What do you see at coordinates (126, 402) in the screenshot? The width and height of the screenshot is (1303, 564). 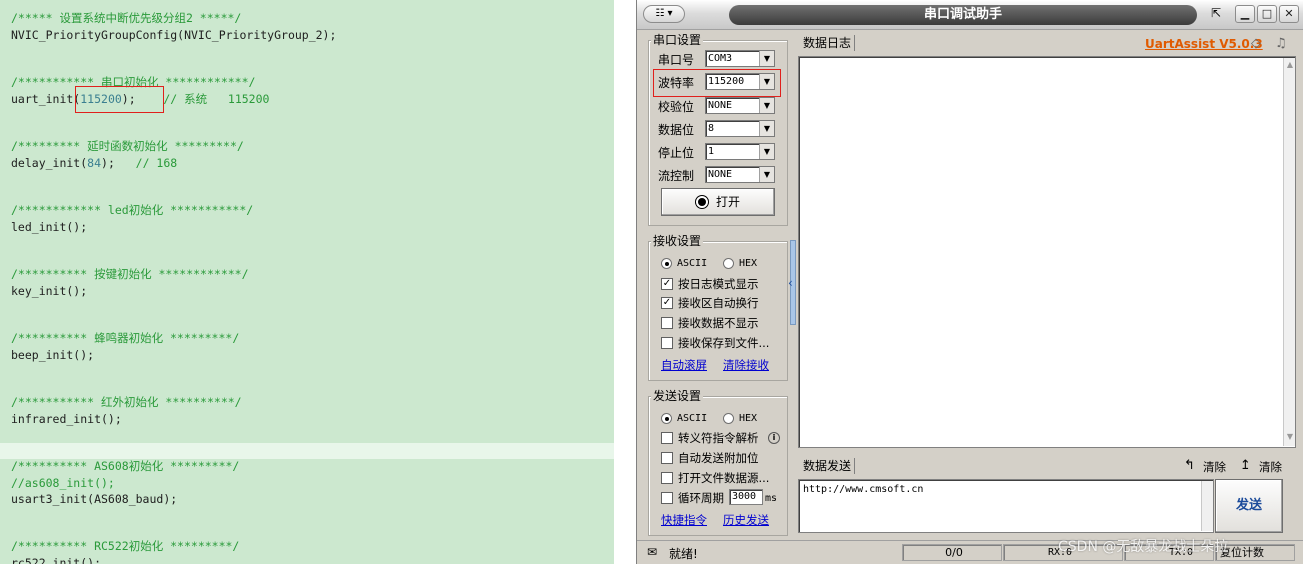 I see `code-line-comment: /*********** 红外初始化 **********/` at bounding box center [126, 402].